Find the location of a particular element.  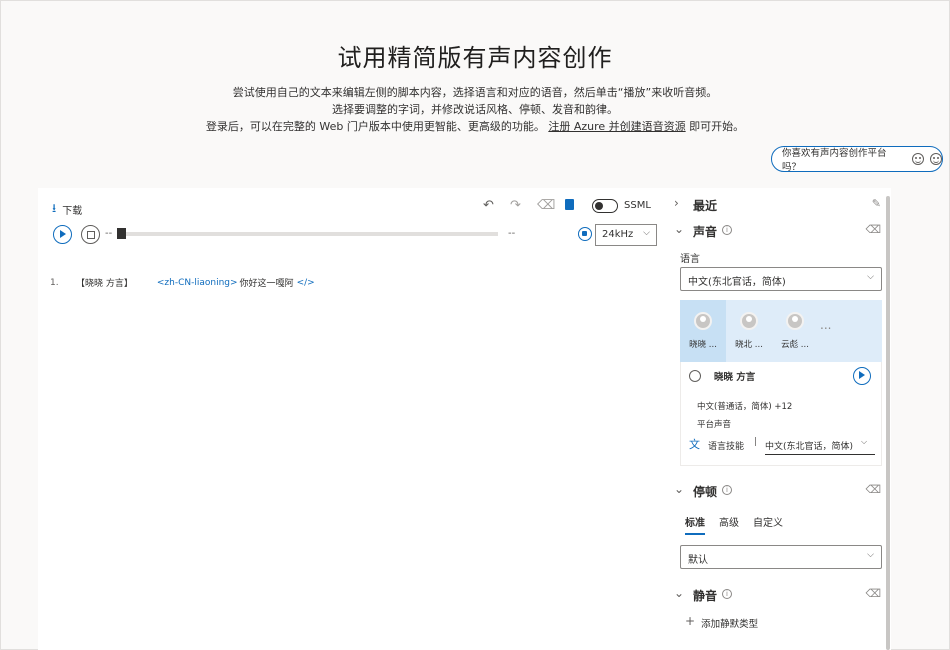

language-skill-select: 中文(东北官话，简体) is located at coordinates (809, 445).